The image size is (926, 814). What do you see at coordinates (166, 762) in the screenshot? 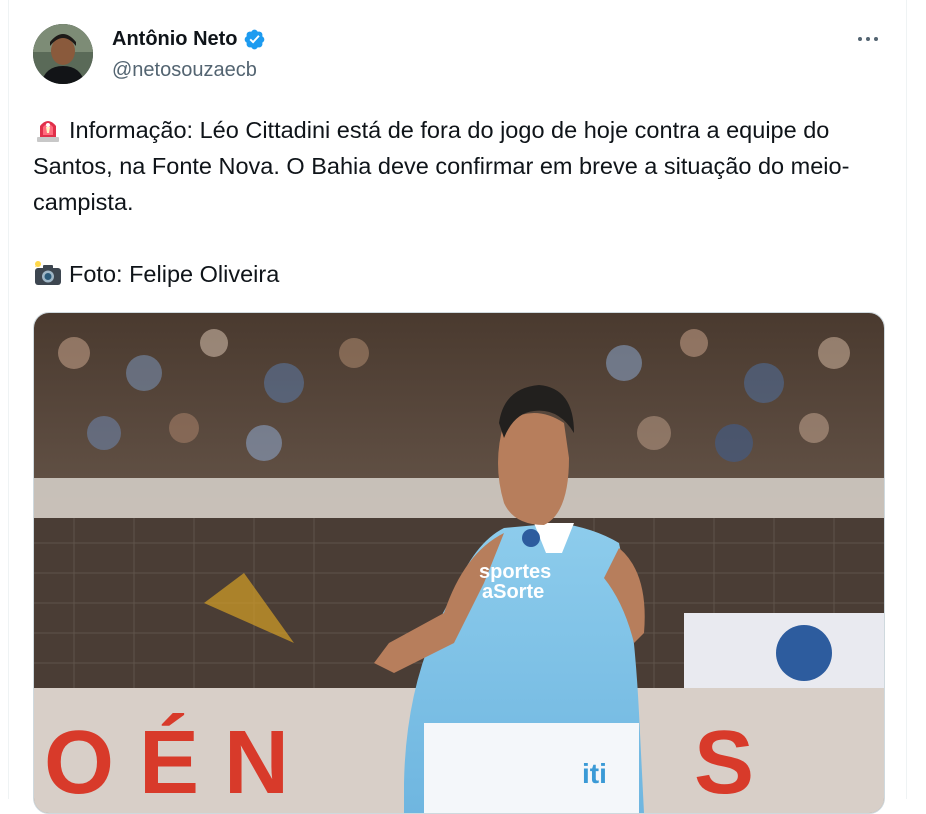
I see `svg-text: O É N` at bounding box center [166, 762].